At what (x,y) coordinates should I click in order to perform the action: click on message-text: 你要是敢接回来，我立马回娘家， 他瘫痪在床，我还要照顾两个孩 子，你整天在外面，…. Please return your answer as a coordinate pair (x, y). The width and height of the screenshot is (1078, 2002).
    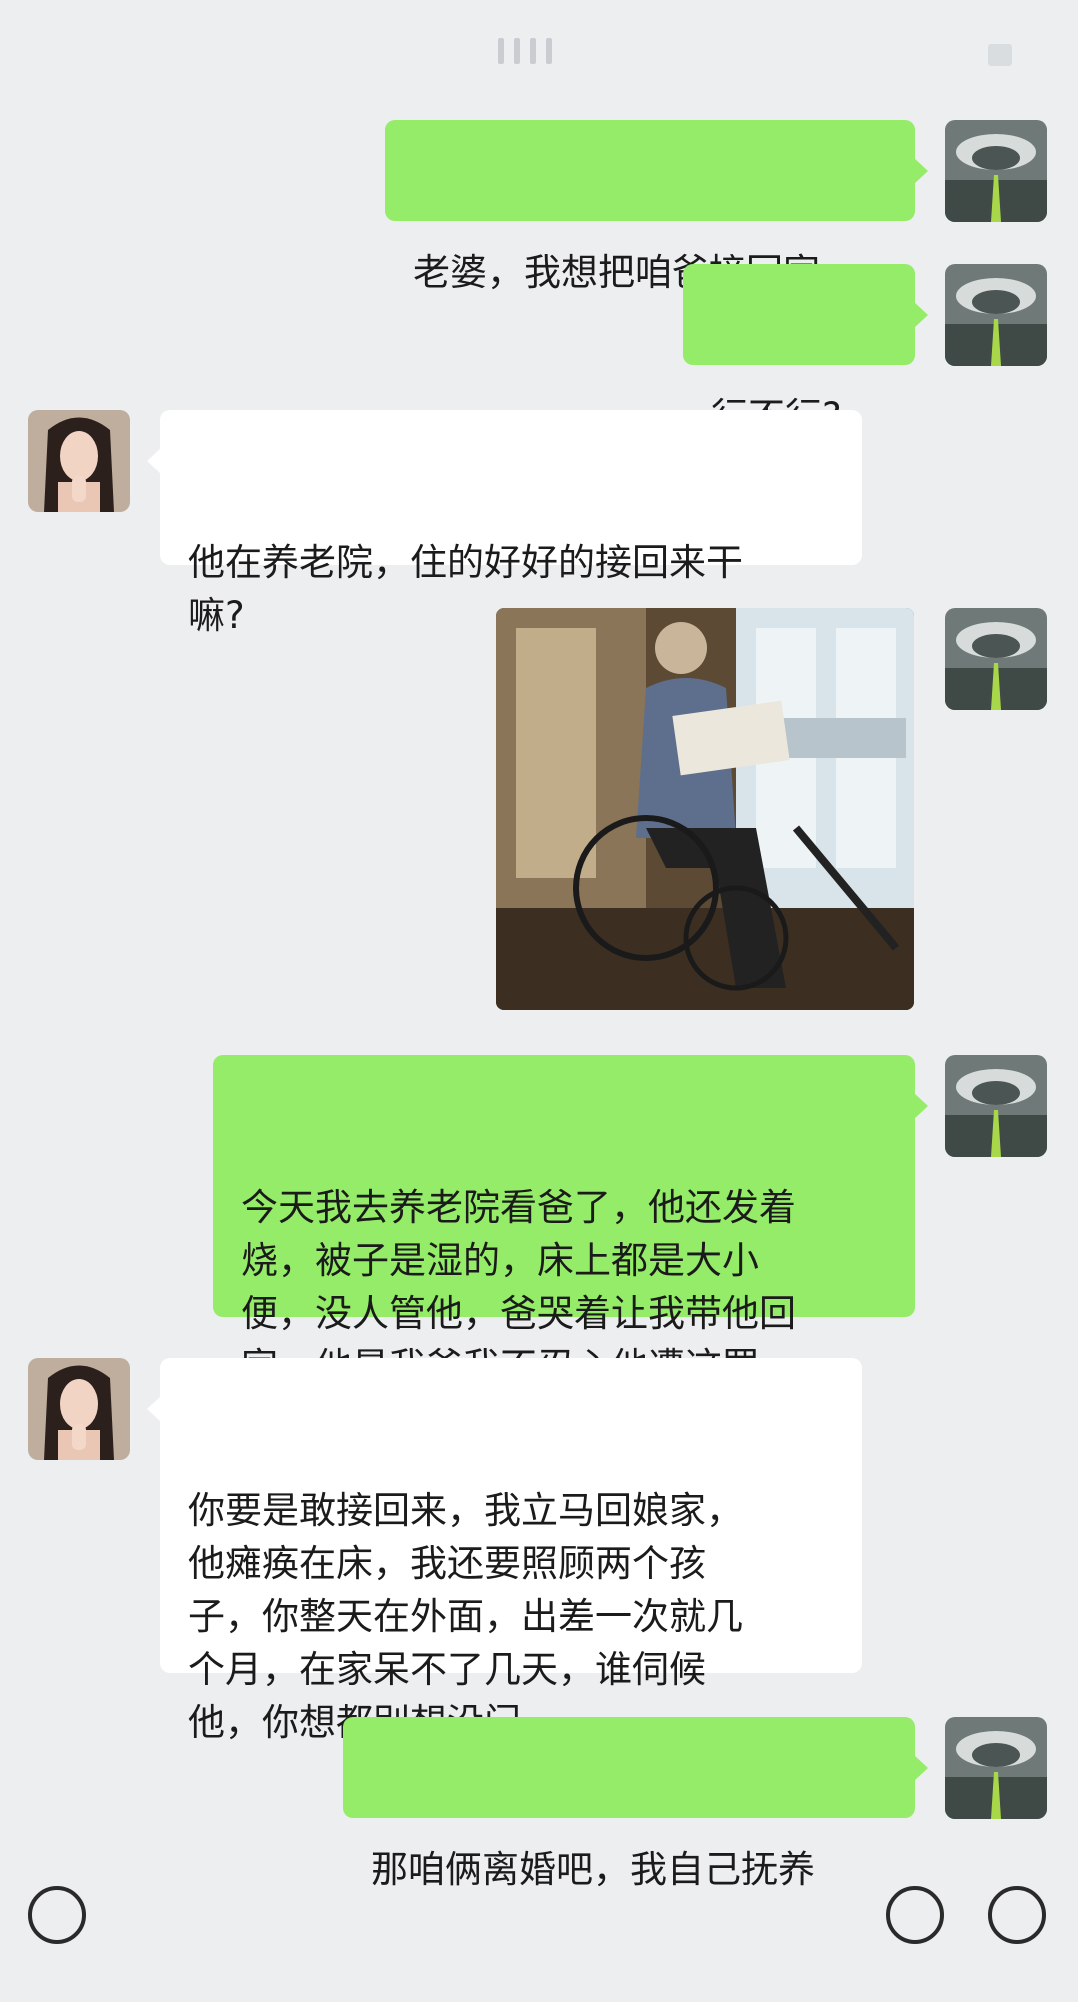
    Looking at the image, I should click on (465, 1616).